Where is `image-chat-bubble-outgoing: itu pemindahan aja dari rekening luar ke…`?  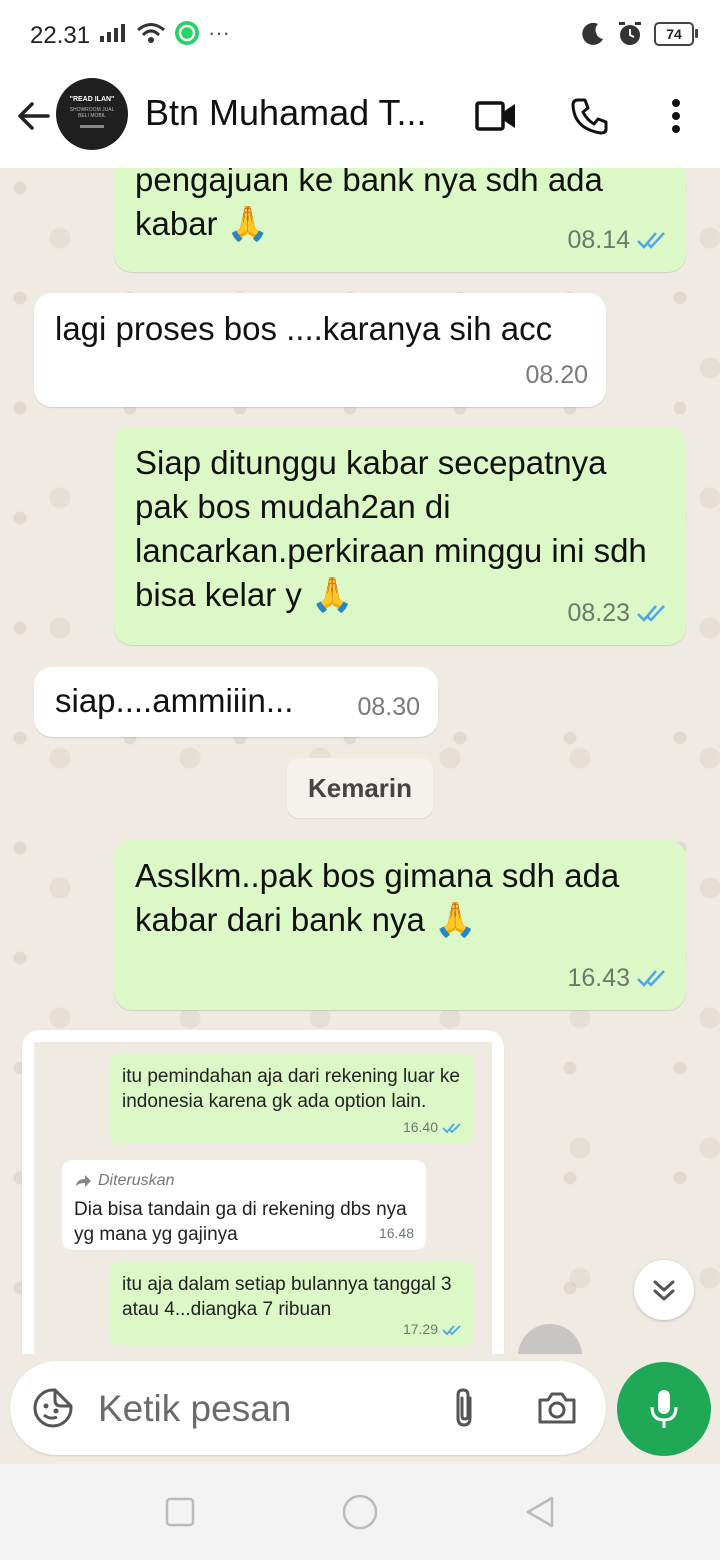 image-chat-bubble-outgoing: itu pemindahan aja dari rekening luar ke… is located at coordinates (292, 1099).